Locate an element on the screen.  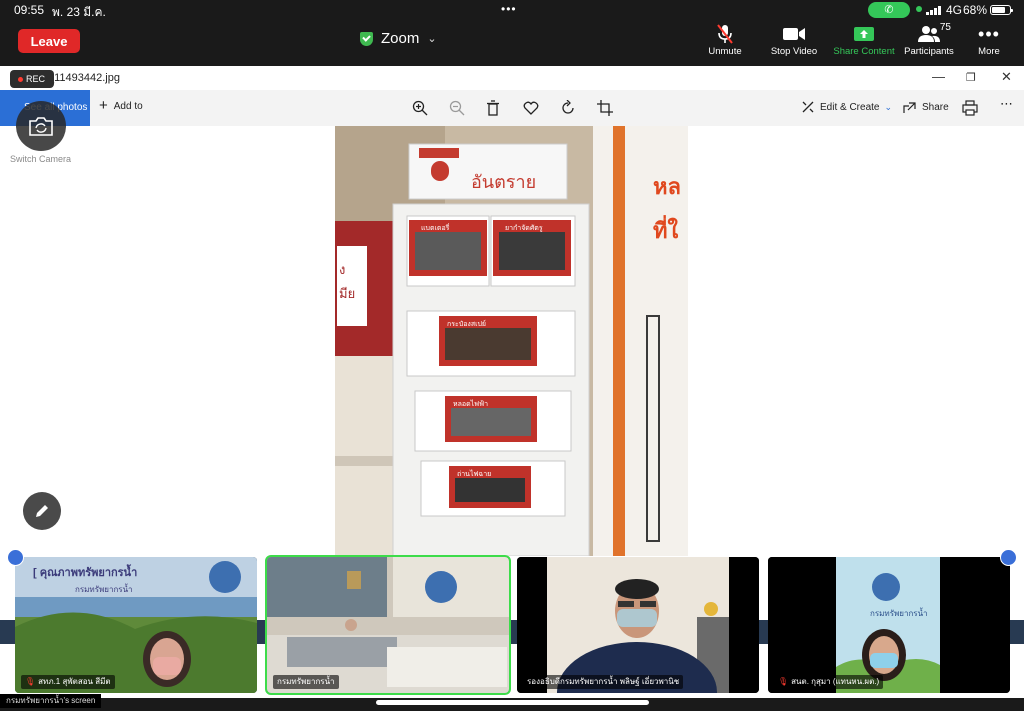
phone-icon: ✆ is located at coordinates (889, 10).